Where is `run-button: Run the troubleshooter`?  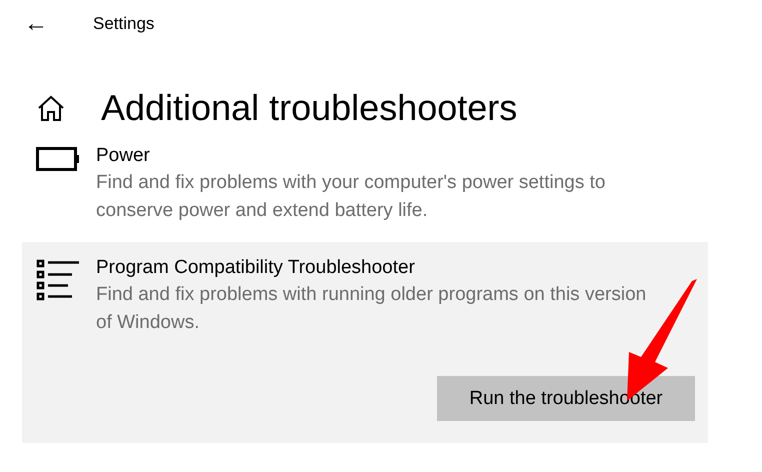 run-button: Run the troubleshooter is located at coordinates (566, 398).